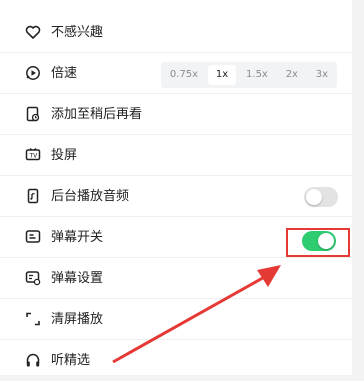 This screenshot has width=364, height=381. Describe the element at coordinates (77, 237) in the screenshot. I see `menu-item-label: 弹幕开关` at that location.